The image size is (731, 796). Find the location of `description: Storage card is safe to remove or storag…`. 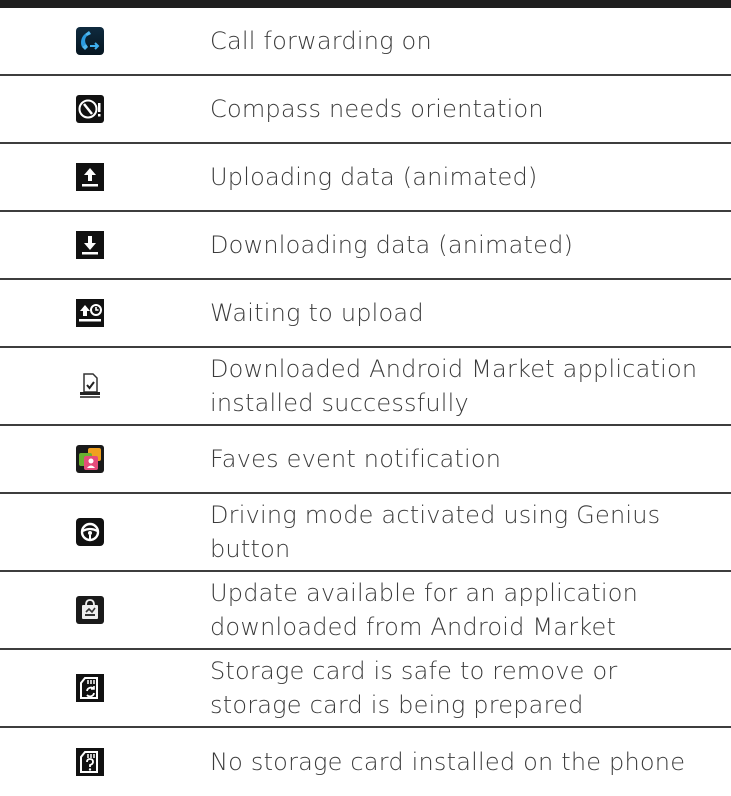

description: Storage card is safe to remove or storag… is located at coordinates (414, 688).